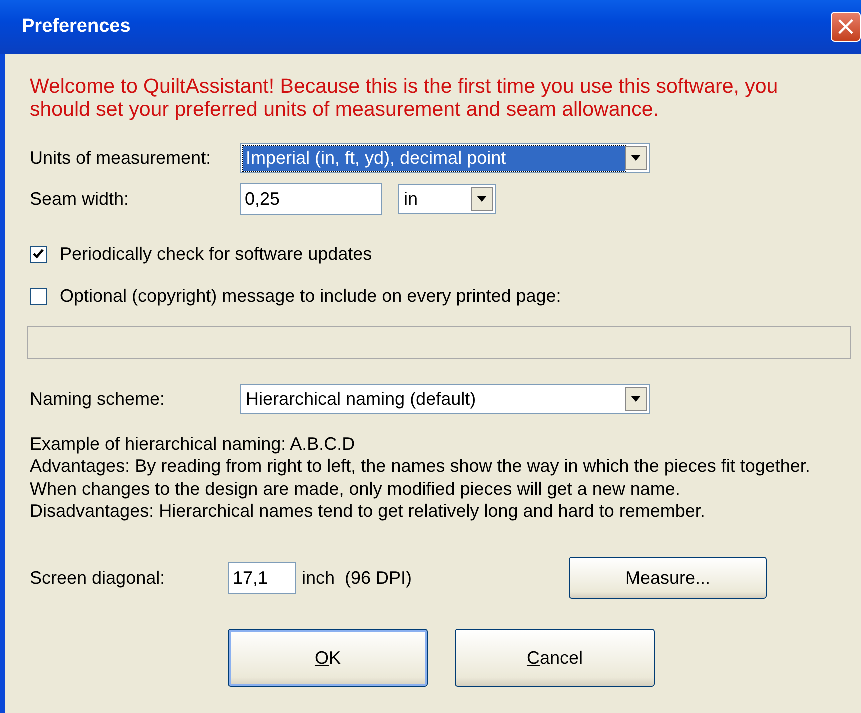  What do you see at coordinates (262, 578) in the screenshot?
I see `screen-diagonal-field: 17,1` at bounding box center [262, 578].